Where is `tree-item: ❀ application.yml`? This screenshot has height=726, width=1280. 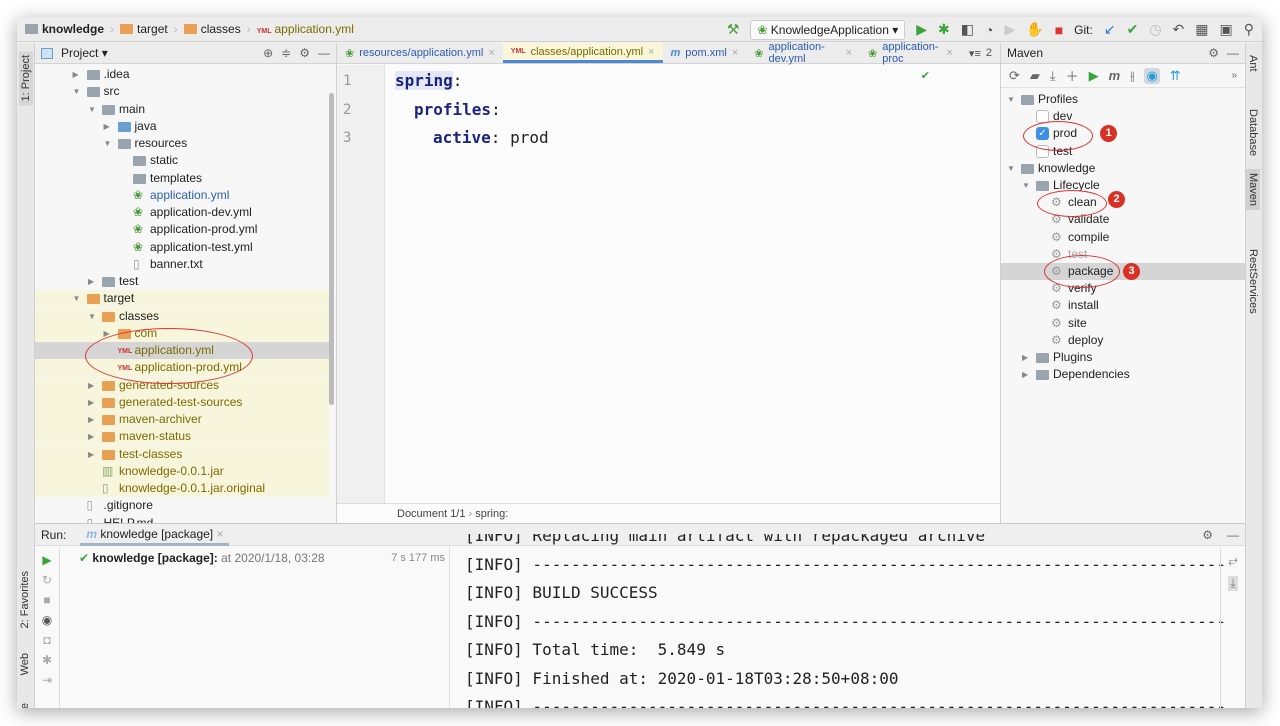 tree-item: ❀ application.yml is located at coordinates (182, 195).